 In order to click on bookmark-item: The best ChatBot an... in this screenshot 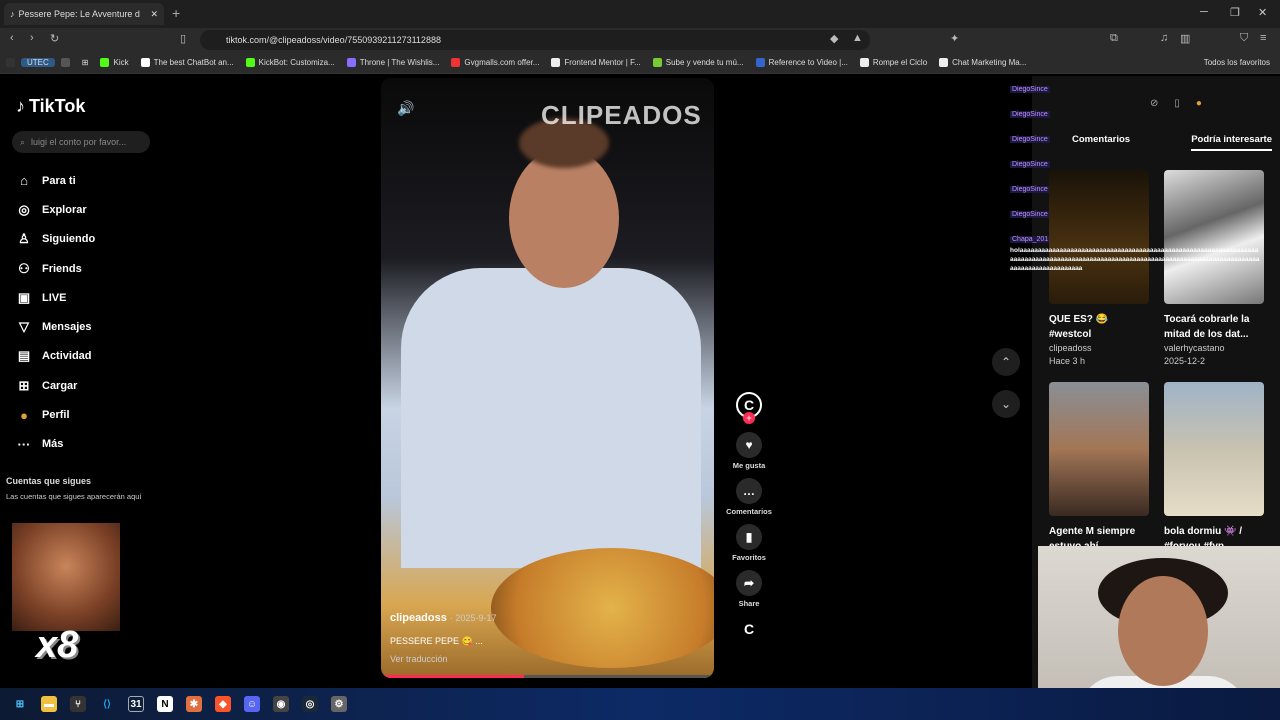, I will do `click(187, 62)`.